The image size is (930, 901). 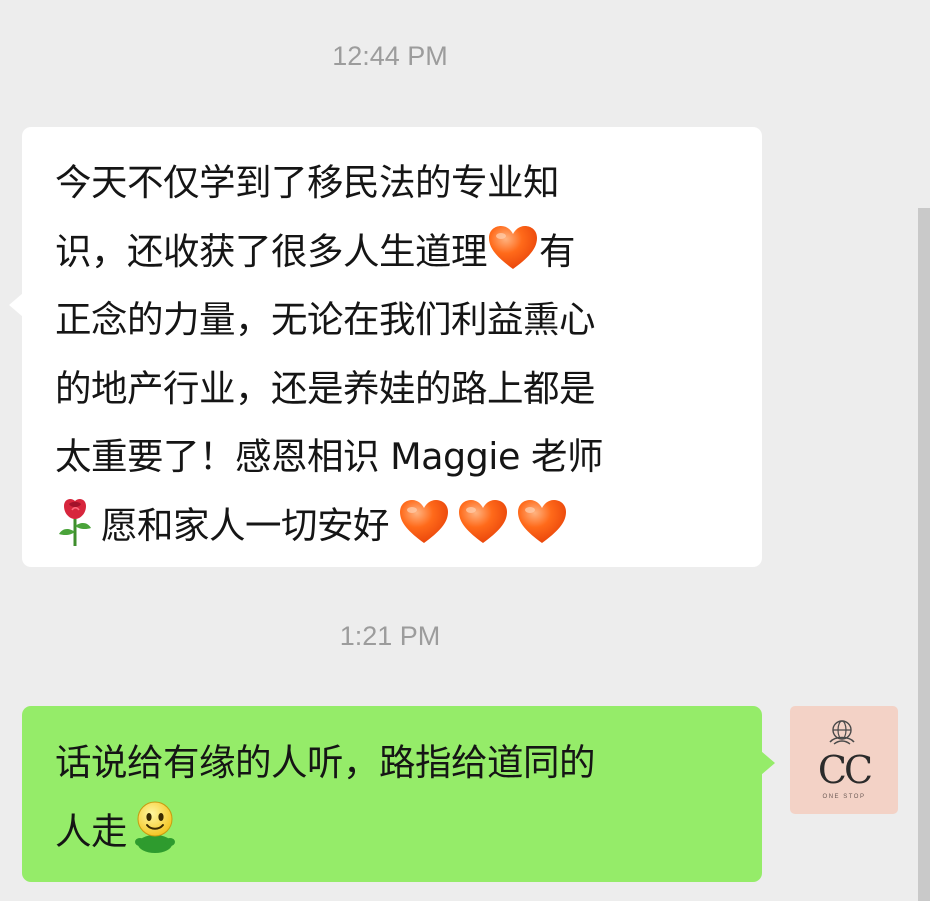 I want to click on avatar-subtext: ONE STOP, so click(x=844, y=797).